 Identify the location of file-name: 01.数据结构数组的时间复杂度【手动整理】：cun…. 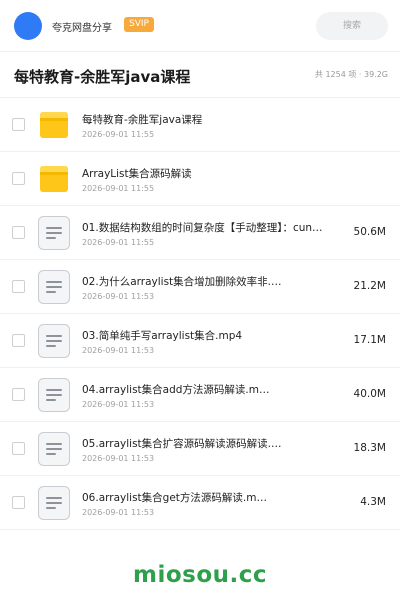
(202, 228).